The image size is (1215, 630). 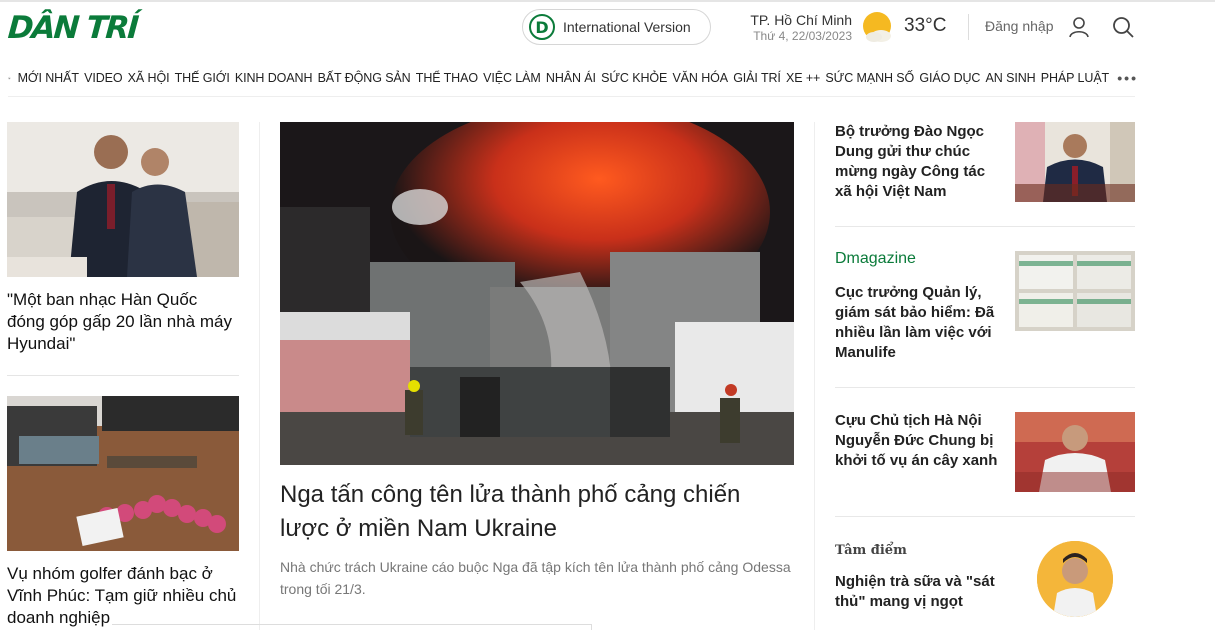 What do you see at coordinates (925, 25) in the screenshot?
I see `temperature: 33°C` at bounding box center [925, 25].